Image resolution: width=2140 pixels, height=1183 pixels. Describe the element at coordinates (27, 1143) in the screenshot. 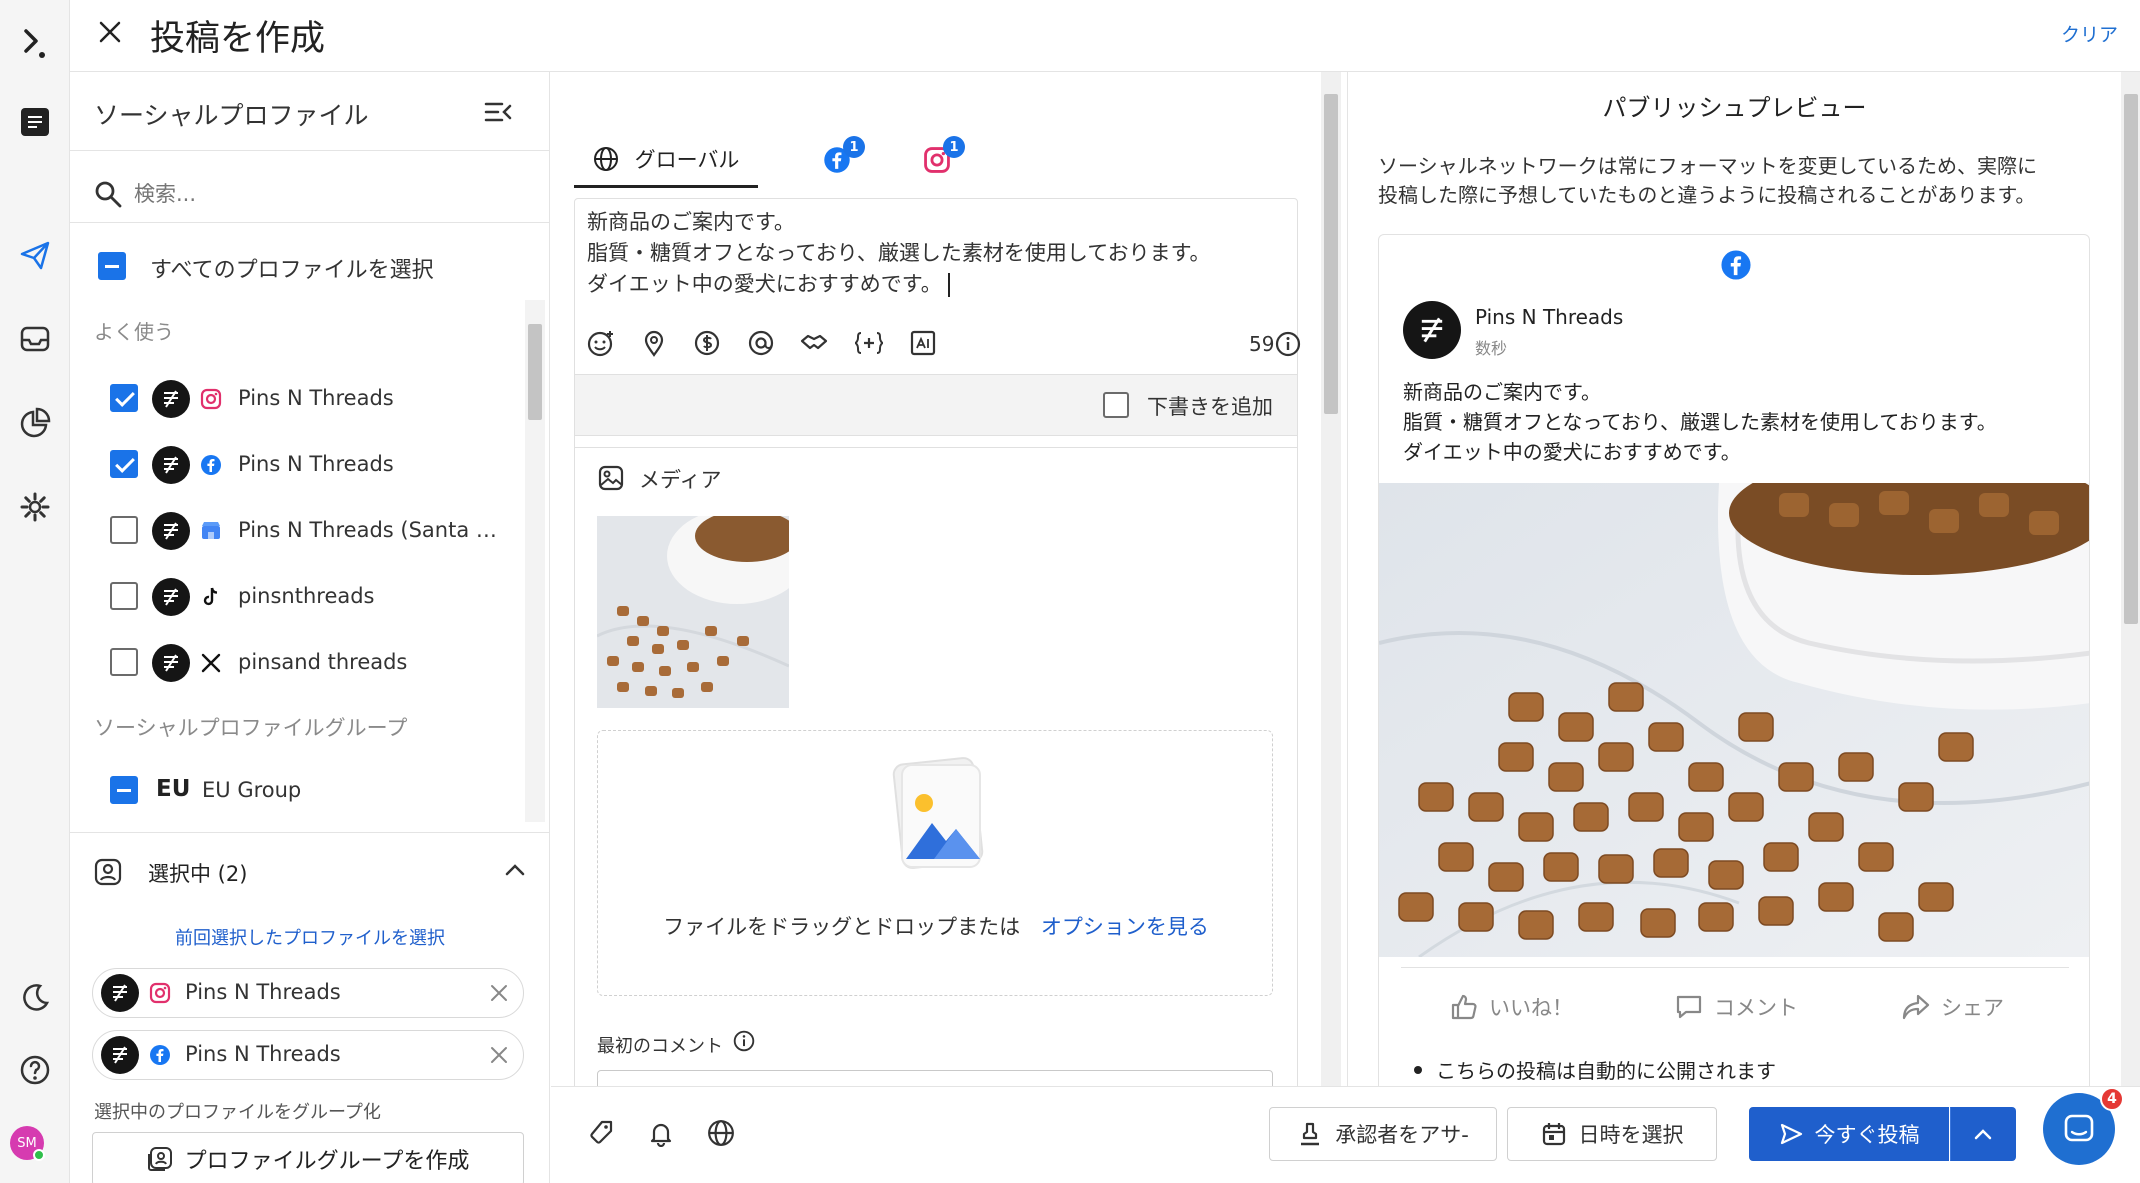

I see `user-initials: SM` at that location.